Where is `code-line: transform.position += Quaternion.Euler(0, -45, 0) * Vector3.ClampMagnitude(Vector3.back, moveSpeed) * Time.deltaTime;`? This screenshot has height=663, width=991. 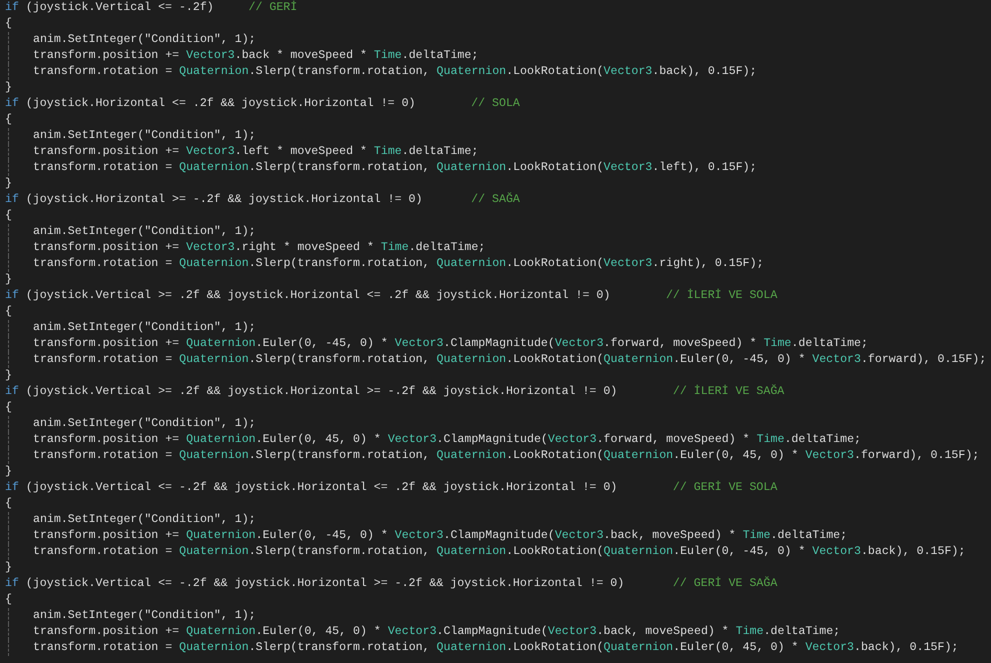 code-line: transform.position += Quaternion.Euler(0, -45, 0) * Vector3.ClampMagnitude(Vector3.back, moveSpeed) * Time.deltaTime; is located at coordinates (428, 536).